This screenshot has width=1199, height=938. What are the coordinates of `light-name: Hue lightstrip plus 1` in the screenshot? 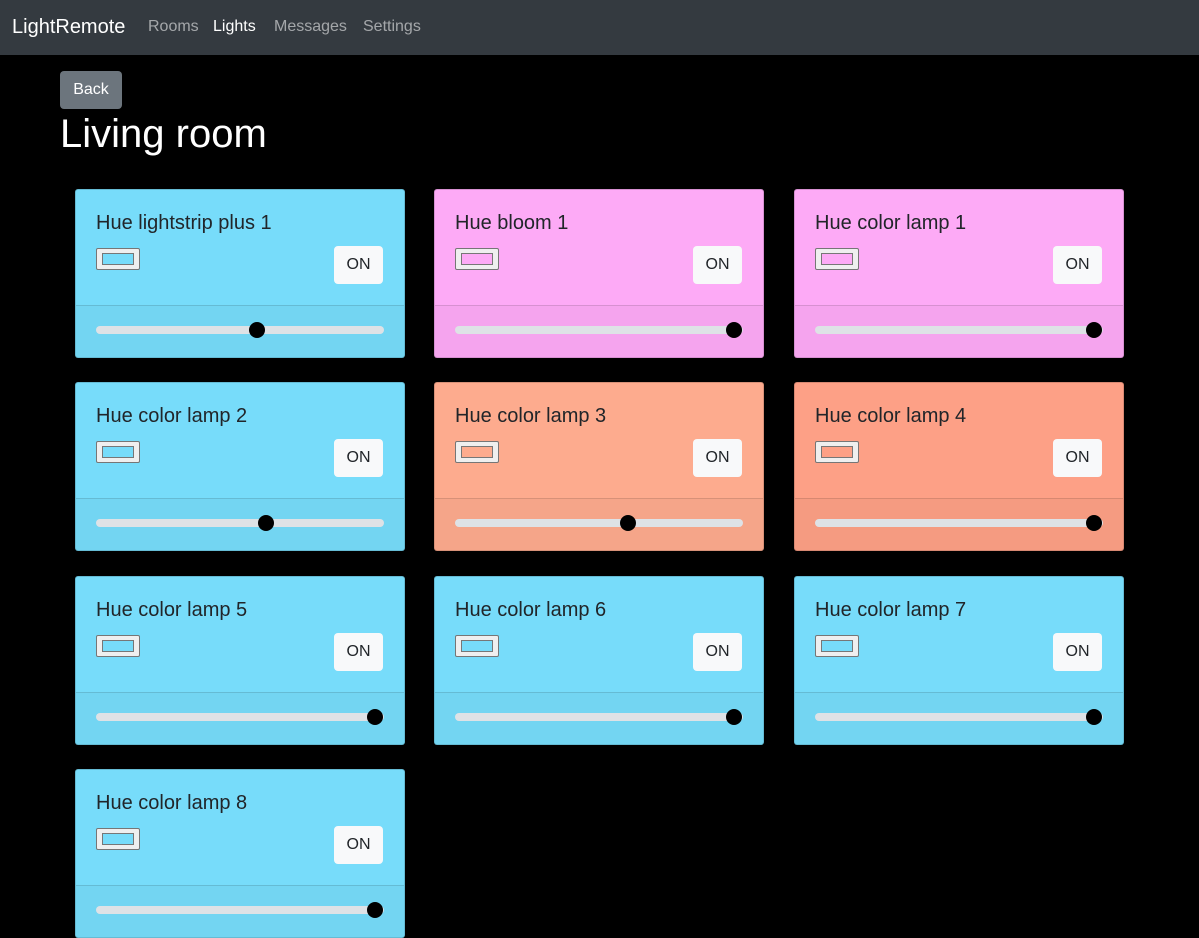 It's located at (184, 223).